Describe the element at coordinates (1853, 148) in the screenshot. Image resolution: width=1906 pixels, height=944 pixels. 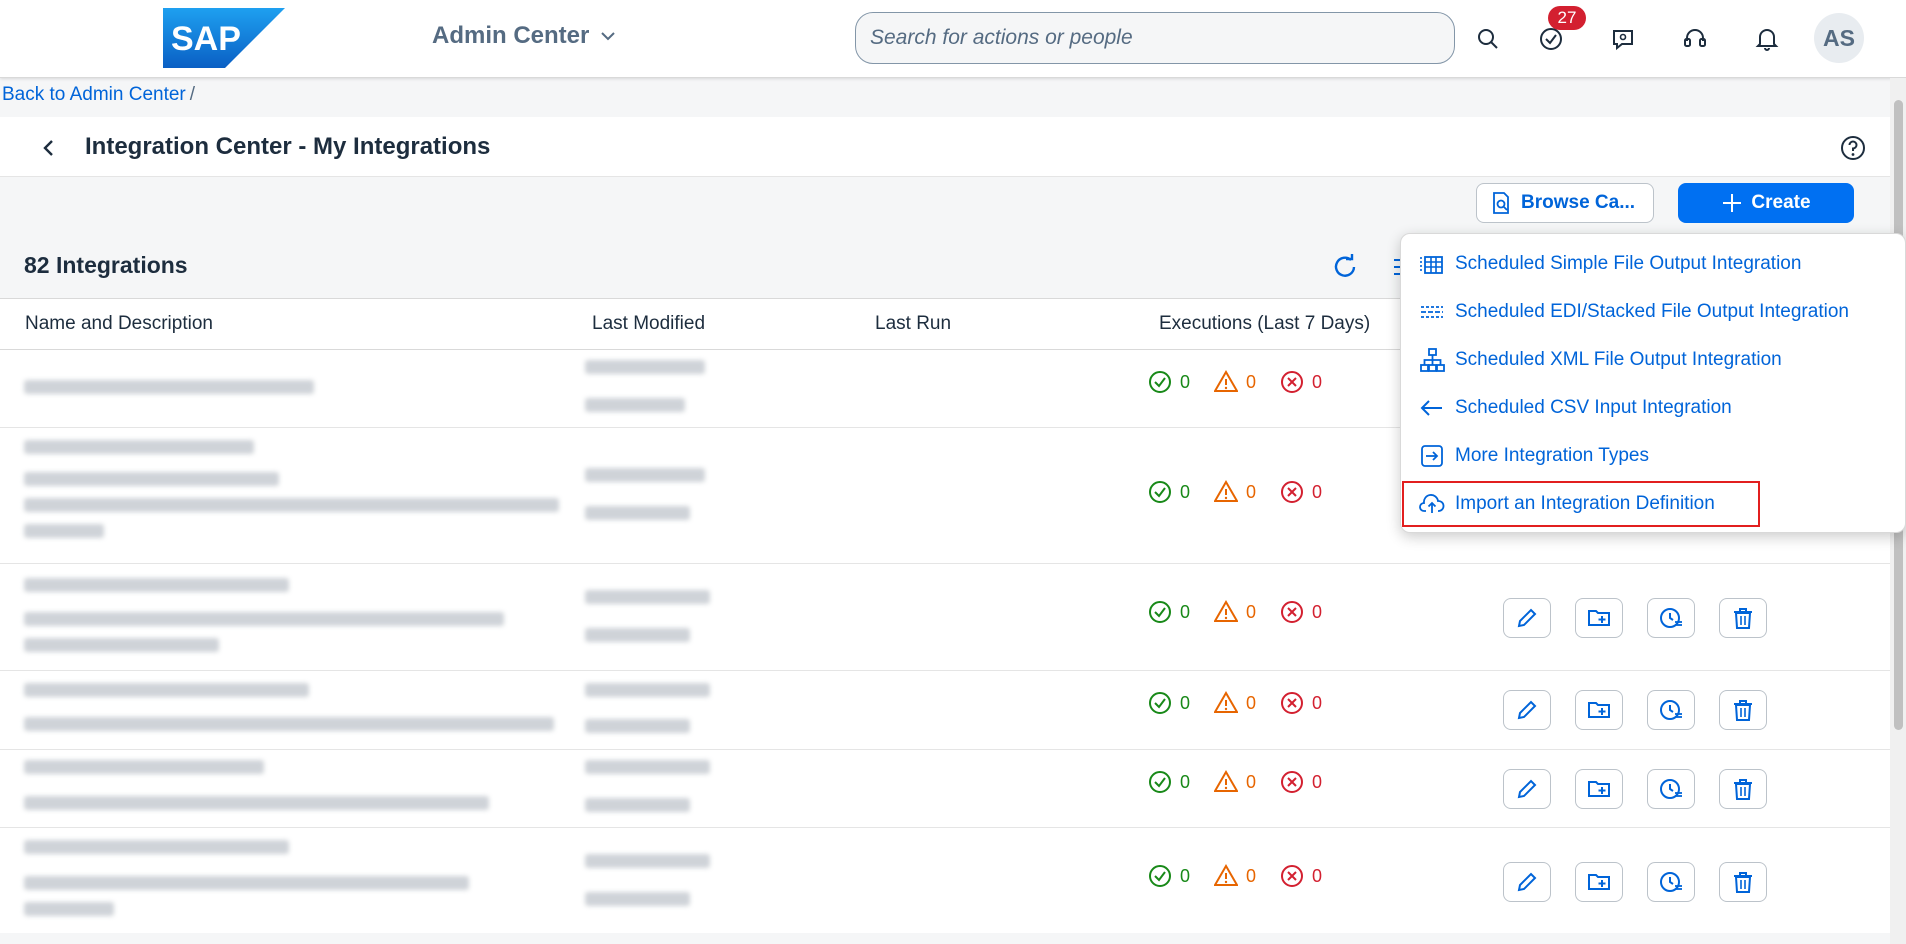
I see `help-icon` at that location.